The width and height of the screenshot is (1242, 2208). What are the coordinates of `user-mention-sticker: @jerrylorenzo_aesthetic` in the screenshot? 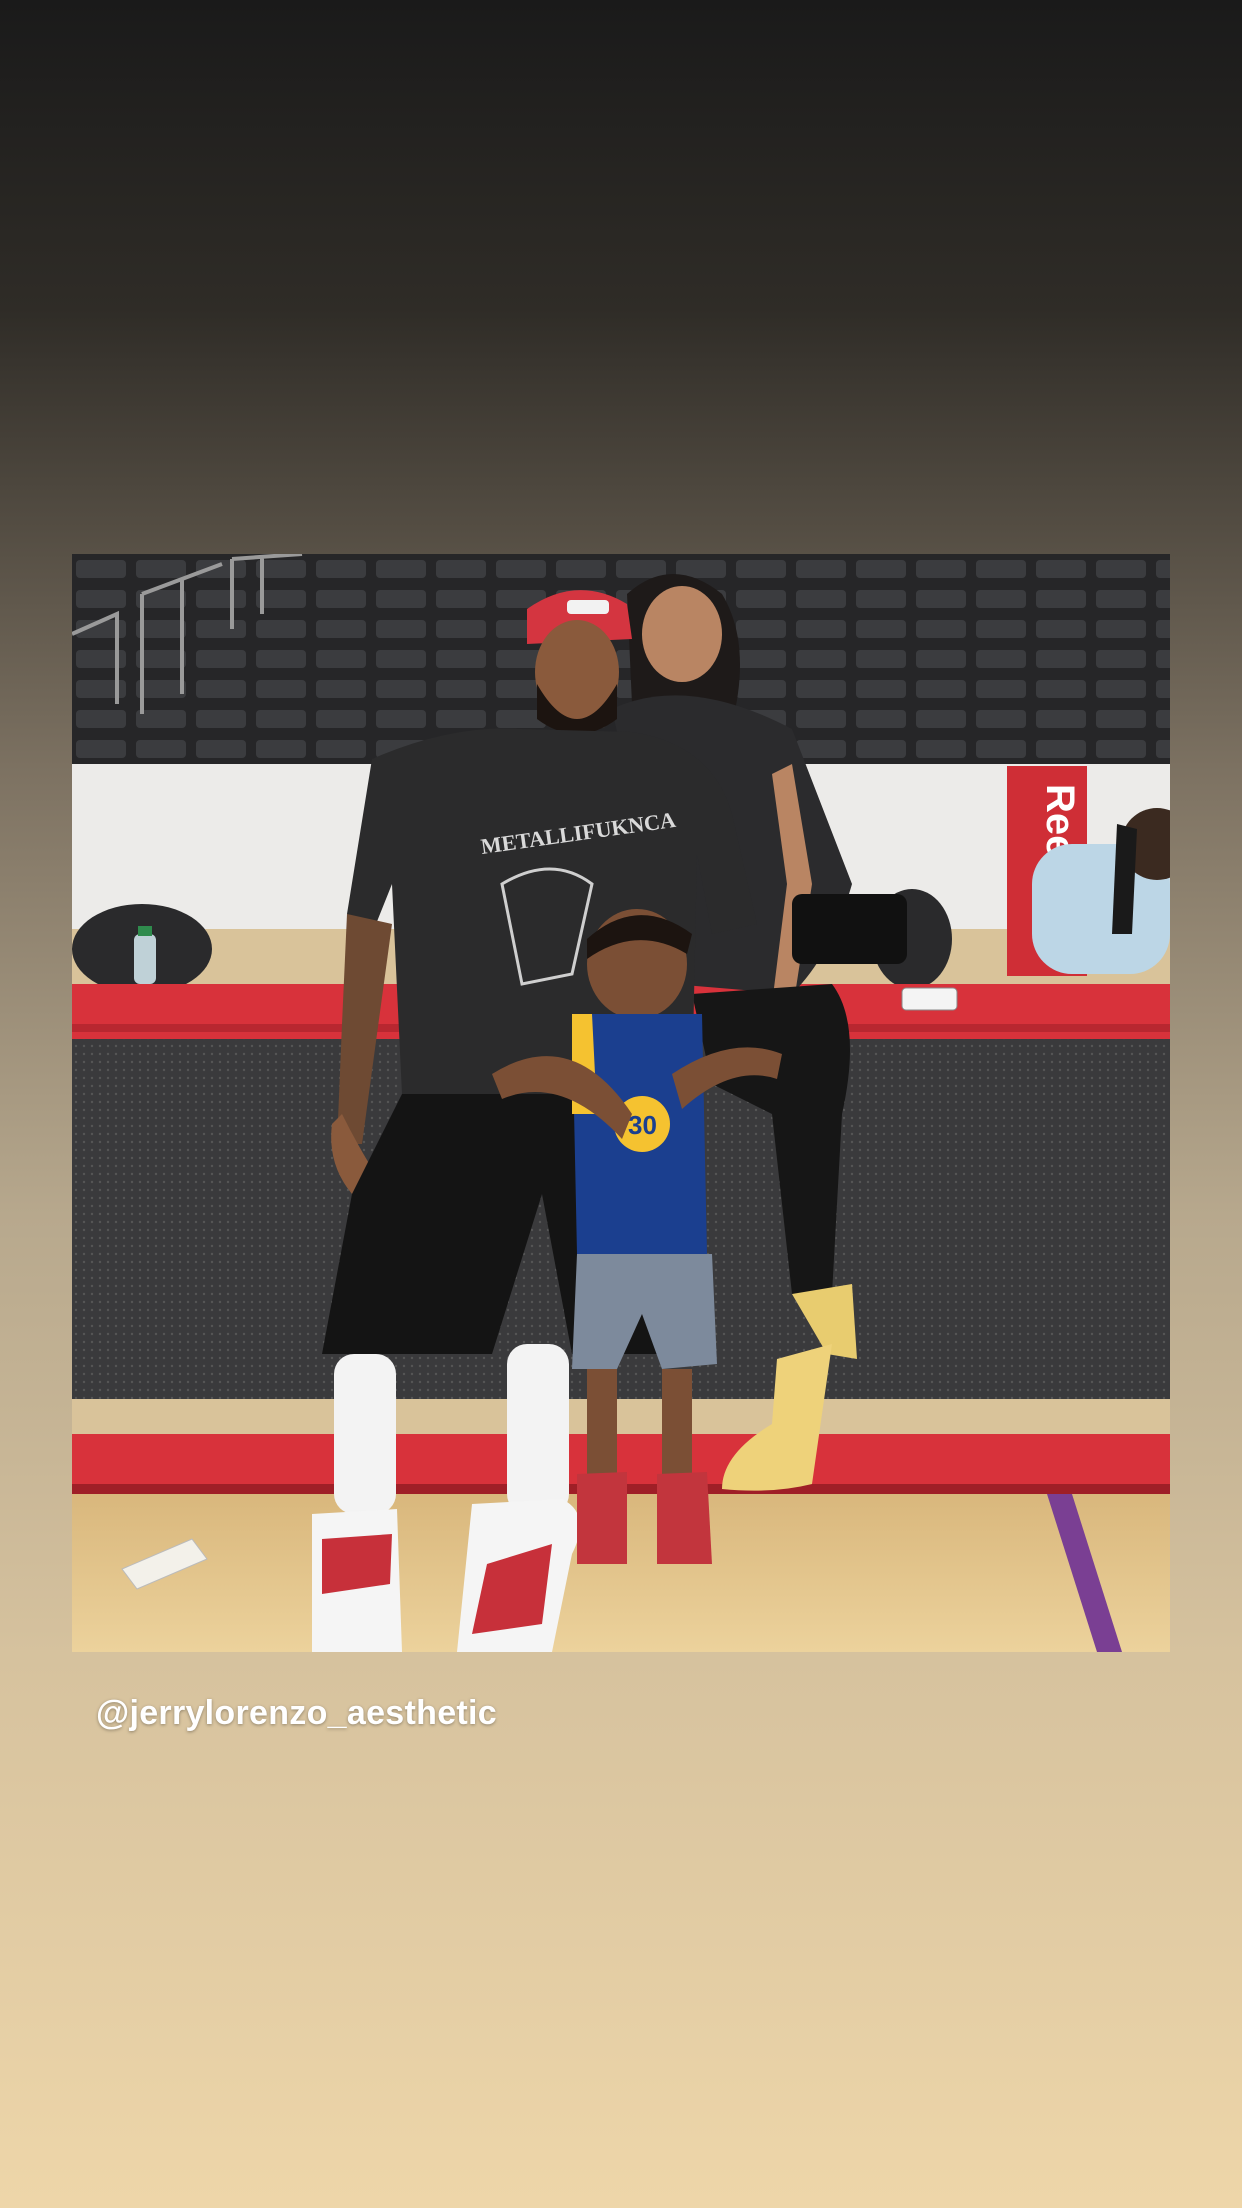 It's located at (296, 1713).